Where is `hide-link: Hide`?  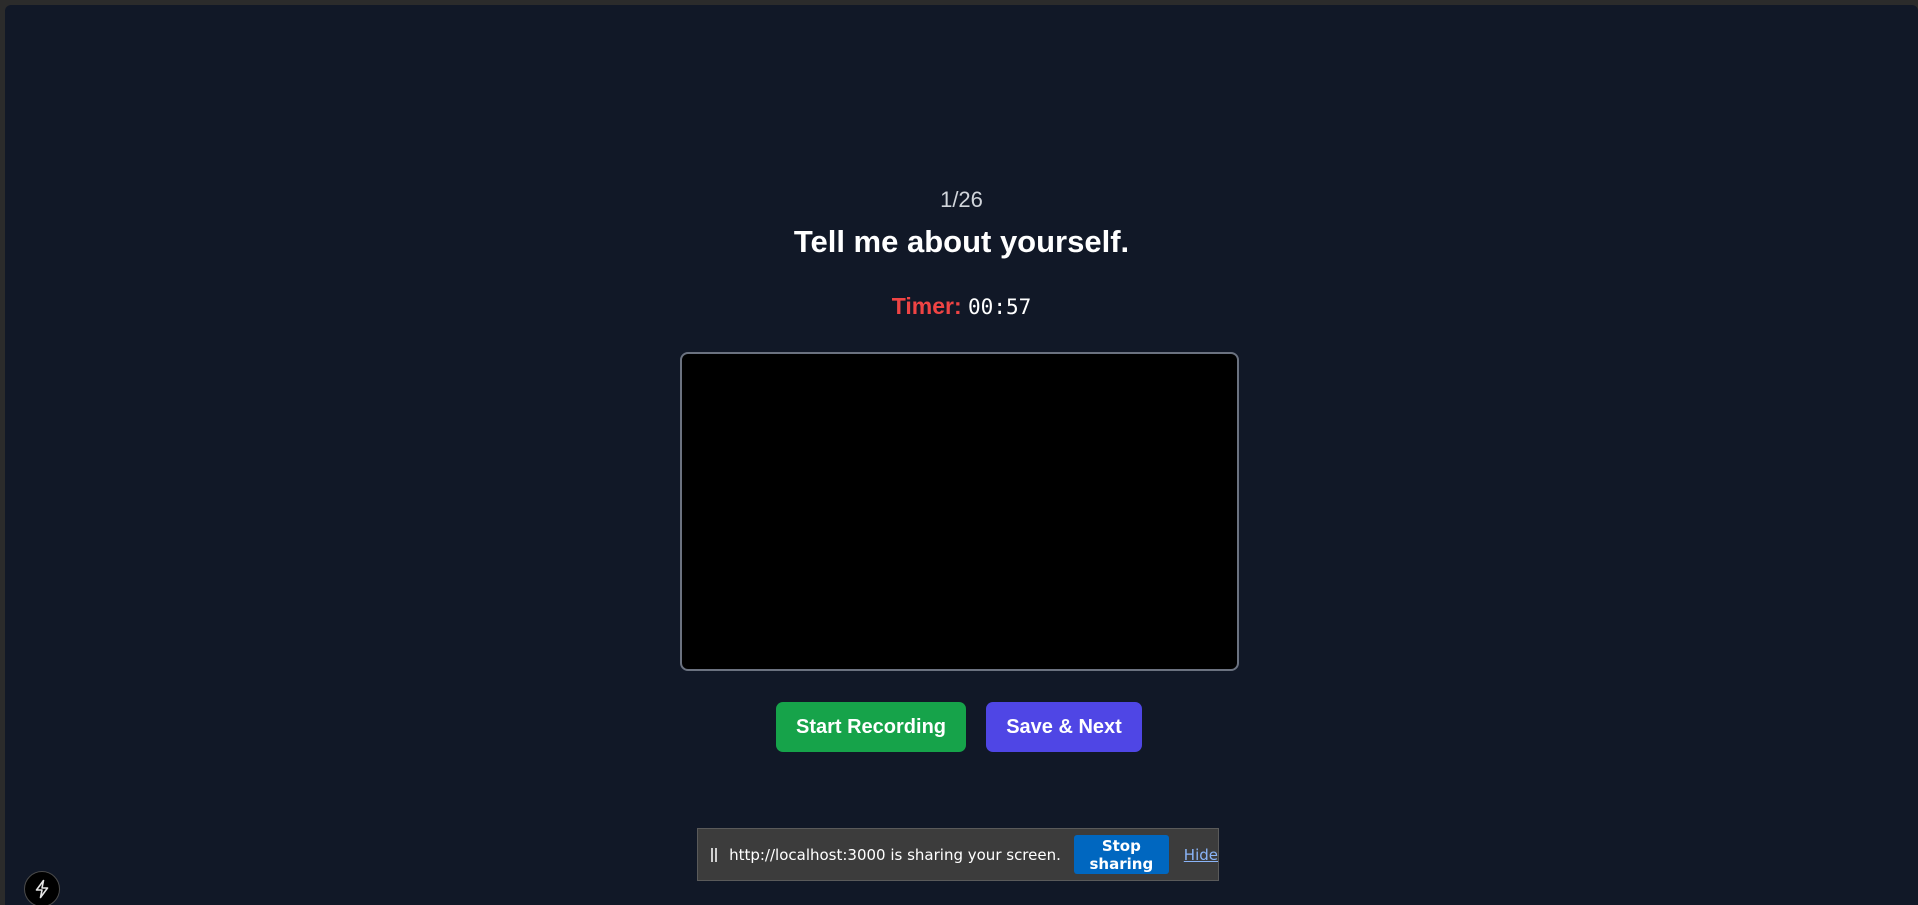 hide-link: Hide is located at coordinates (1201, 855).